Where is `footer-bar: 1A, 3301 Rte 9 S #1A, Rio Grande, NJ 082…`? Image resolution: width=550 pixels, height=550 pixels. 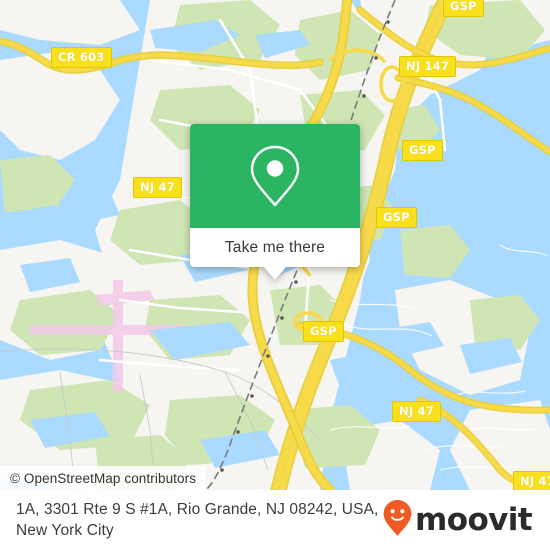 footer-bar: 1A, 3301 Rte 9 S #1A, Rio Grande, NJ 082… is located at coordinates (275, 520).